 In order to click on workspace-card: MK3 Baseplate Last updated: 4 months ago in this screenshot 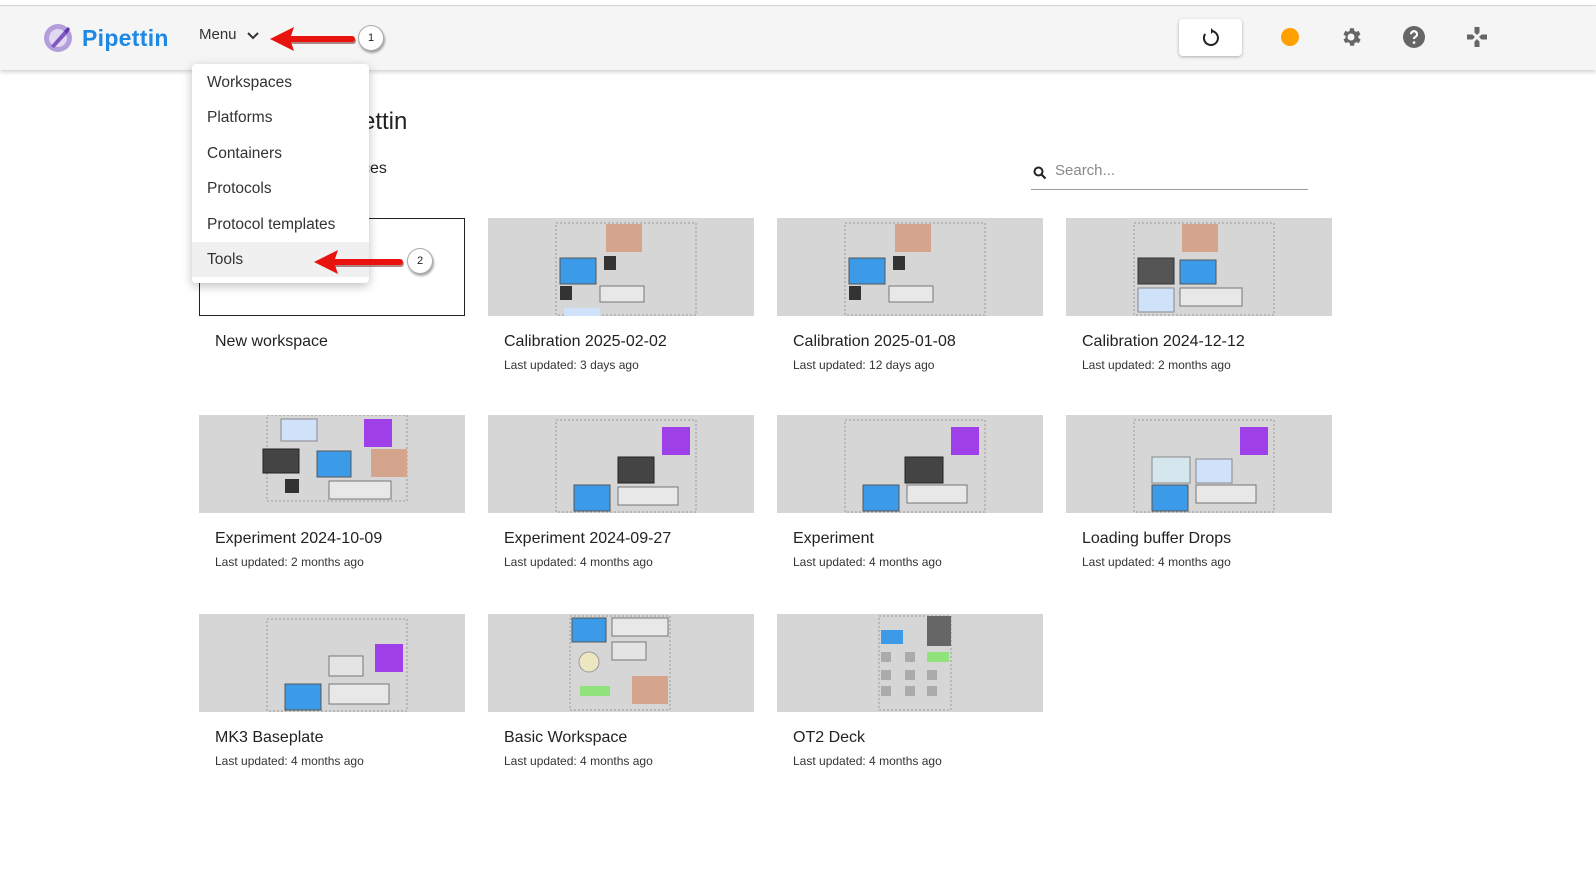, I will do `click(332, 699)`.